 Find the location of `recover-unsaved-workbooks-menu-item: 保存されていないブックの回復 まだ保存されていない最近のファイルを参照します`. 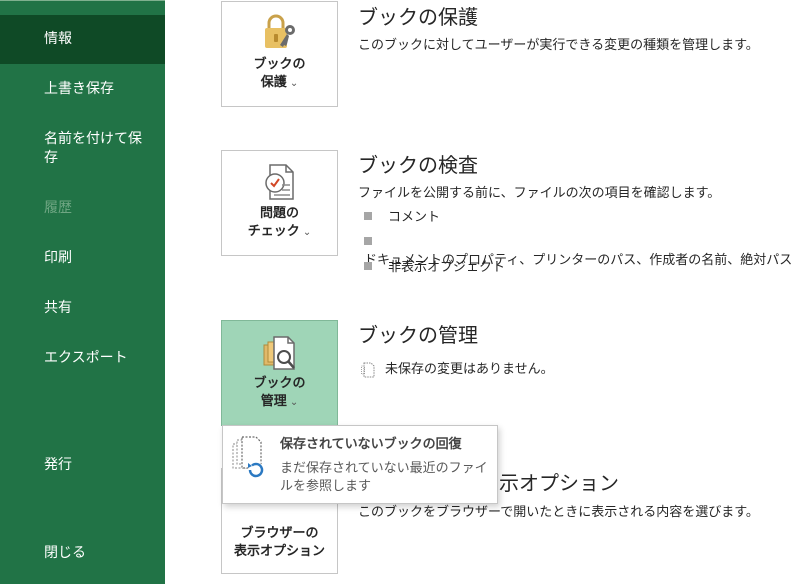

recover-unsaved-workbooks-menu-item: 保存されていないブックの回復 まだ保存されていない最近のファイルを参照します is located at coordinates (360, 464).